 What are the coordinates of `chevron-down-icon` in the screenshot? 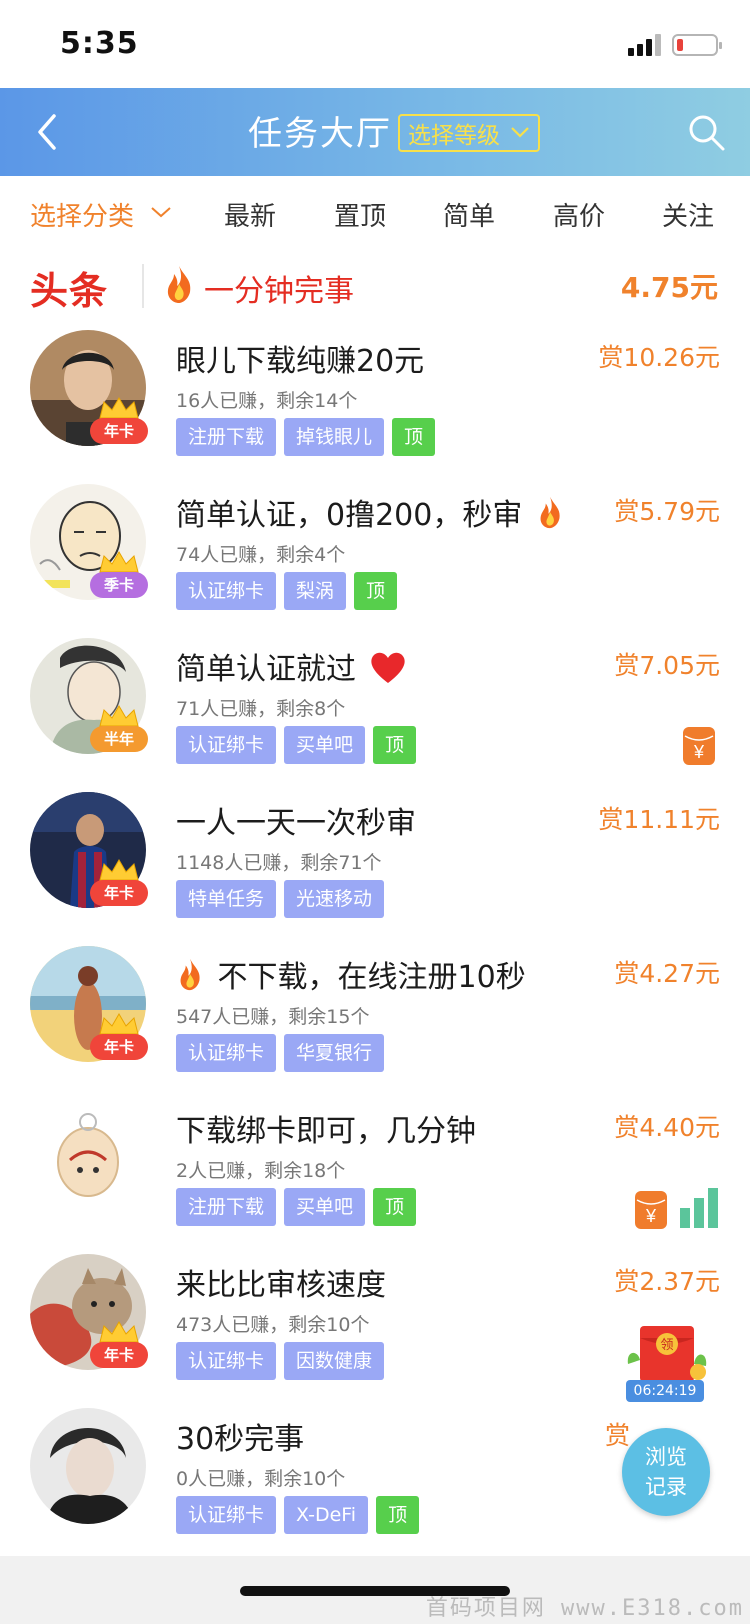 It's located at (161, 212).